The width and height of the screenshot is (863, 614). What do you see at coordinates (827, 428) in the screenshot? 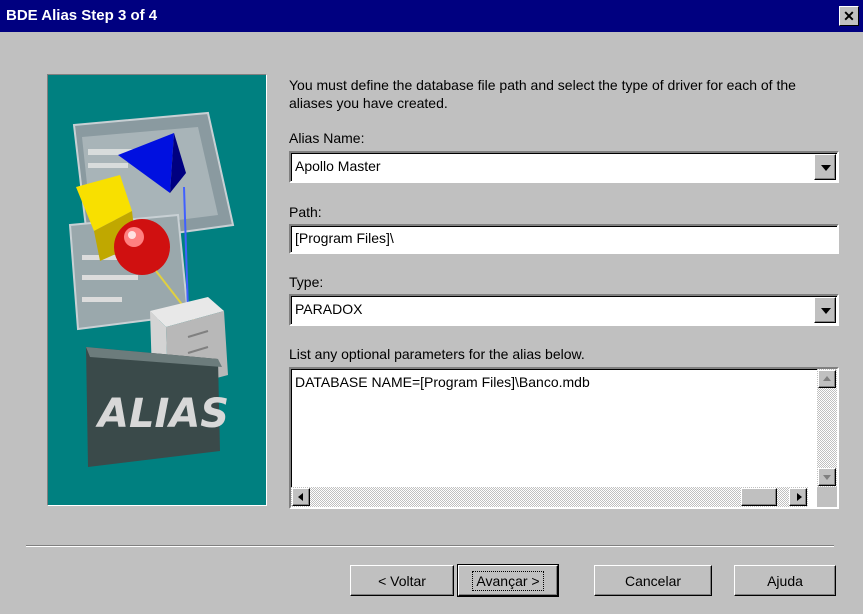
I see `vertical-scrollbar` at bounding box center [827, 428].